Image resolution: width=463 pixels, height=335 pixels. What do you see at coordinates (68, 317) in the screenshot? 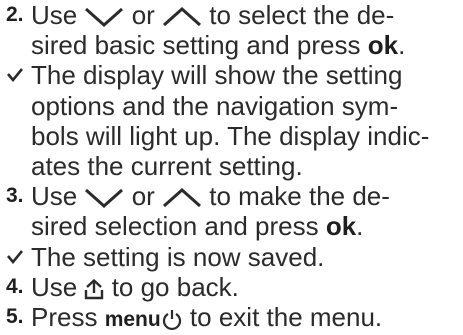
I see `step-text: Press` at bounding box center [68, 317].